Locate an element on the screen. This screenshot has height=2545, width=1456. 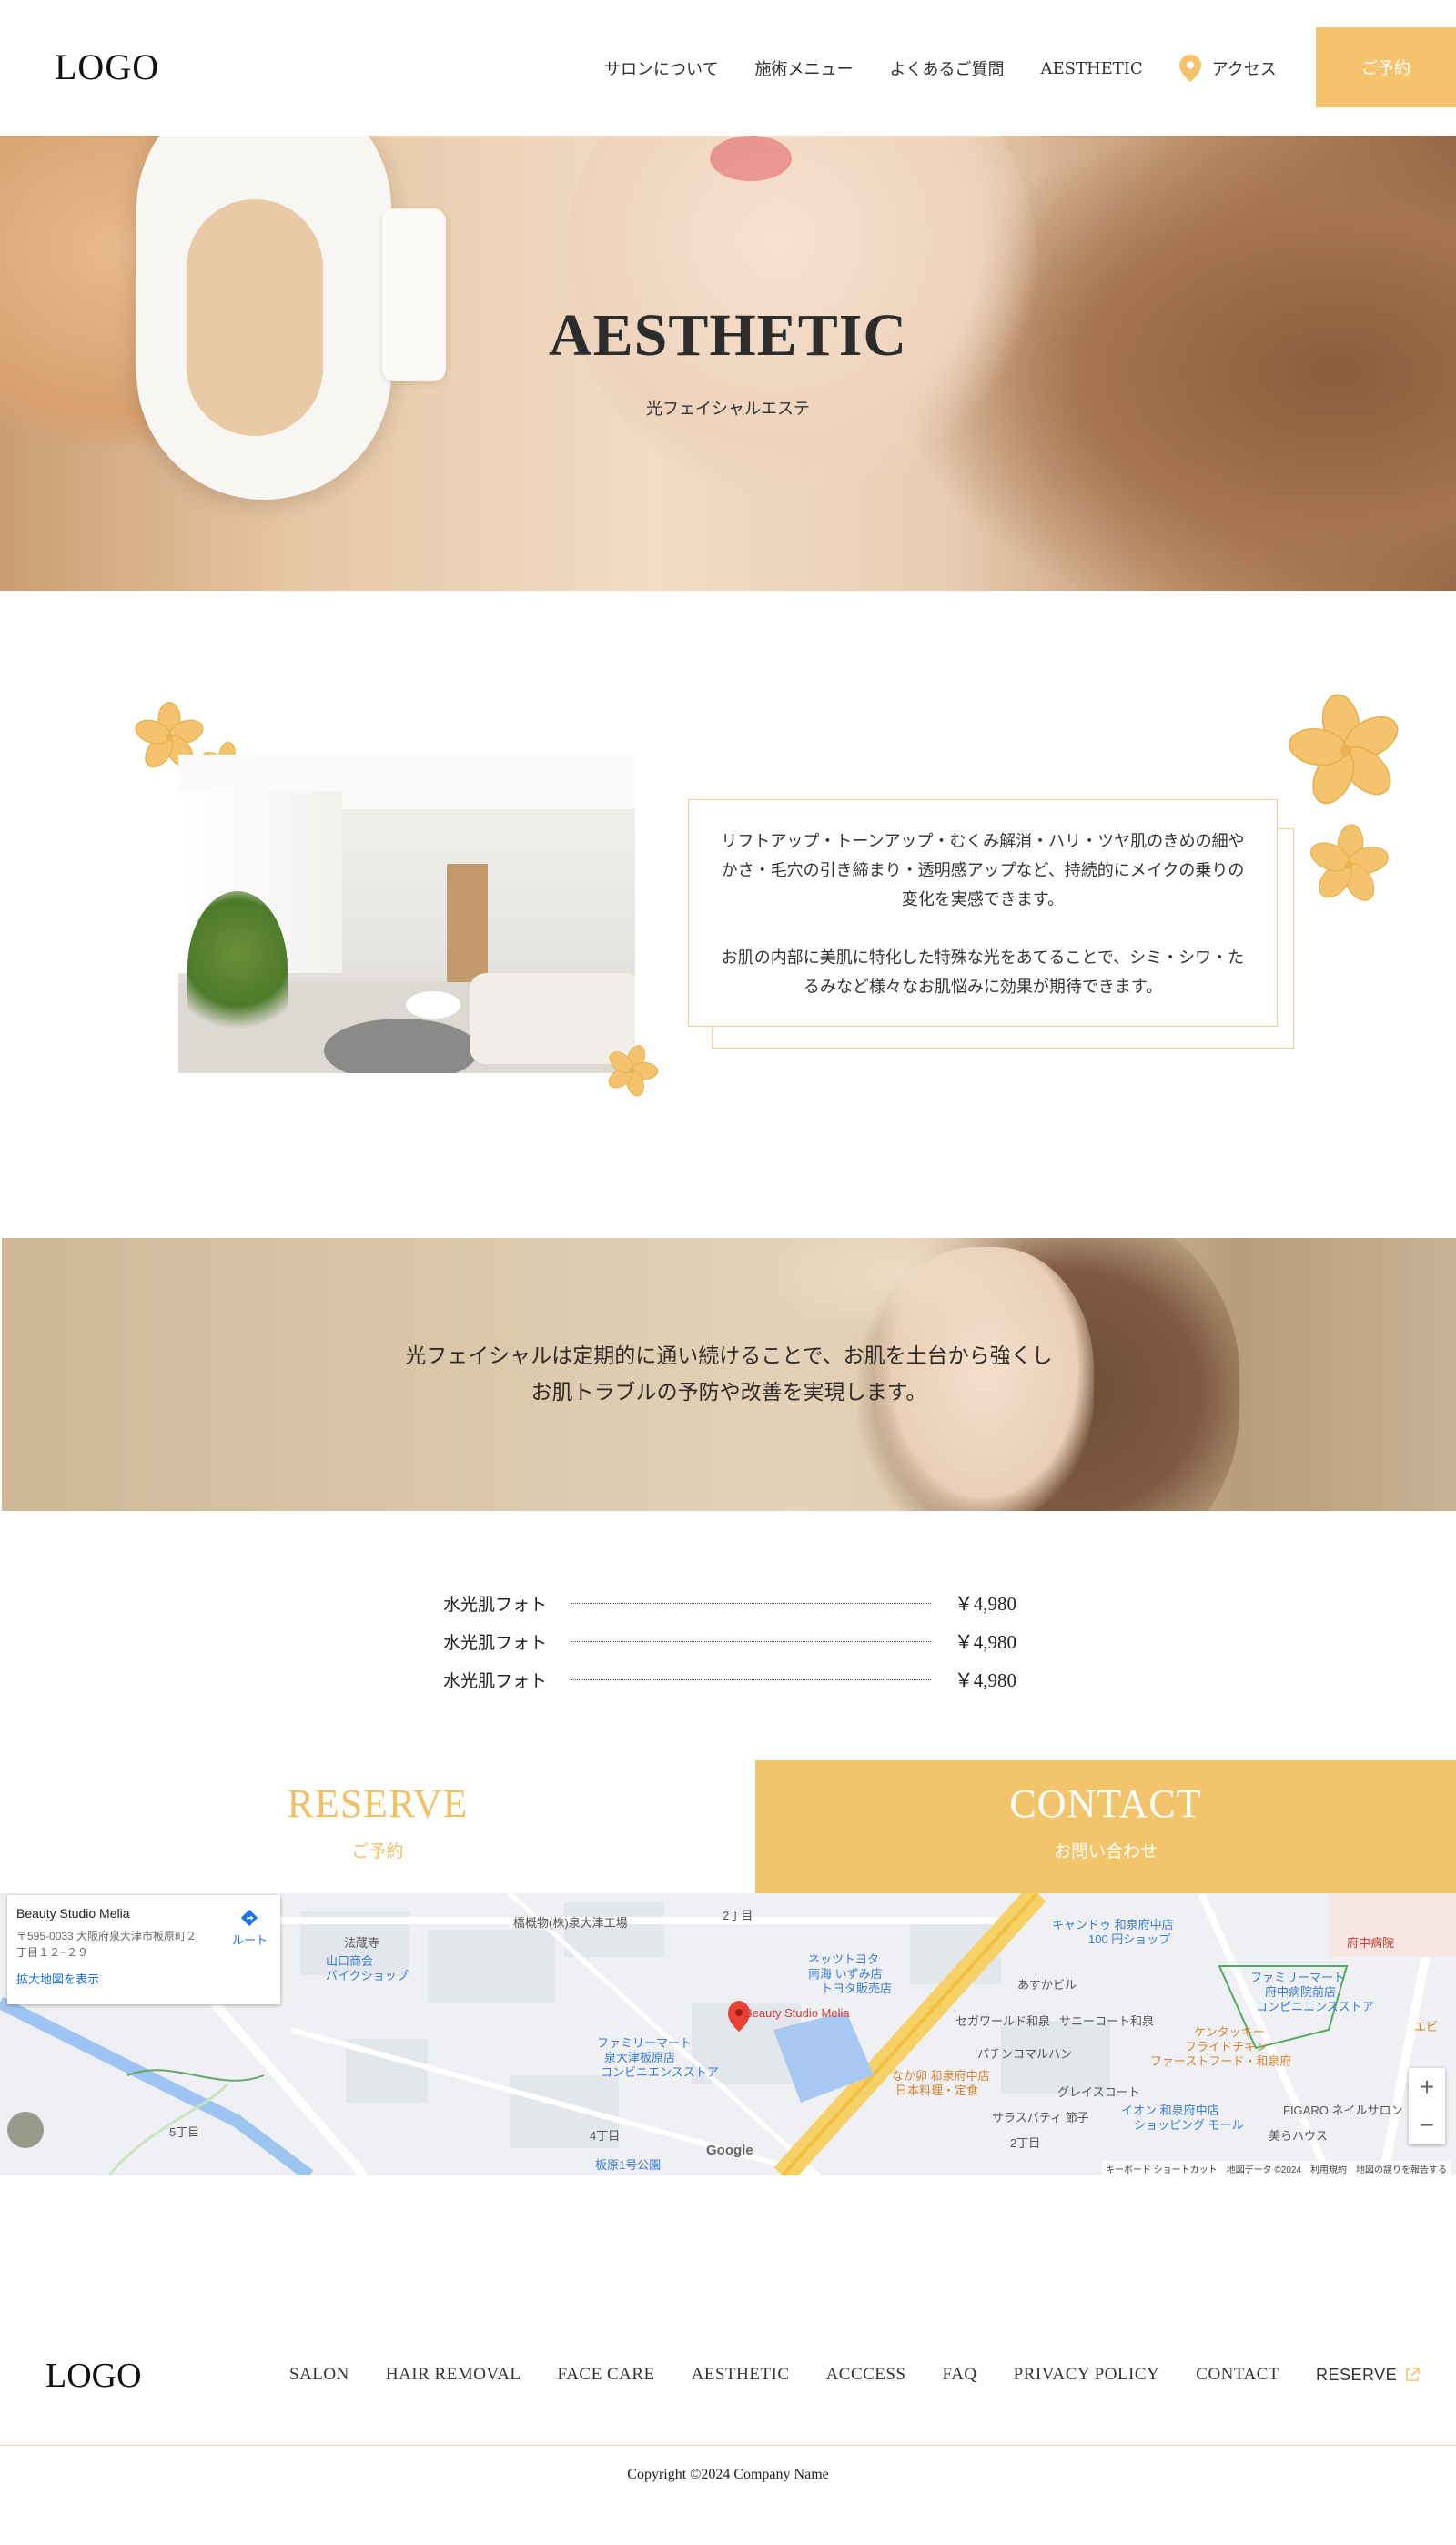
copyright: Copyright ©2024 Company Name is located at coordinates (728, 2474).